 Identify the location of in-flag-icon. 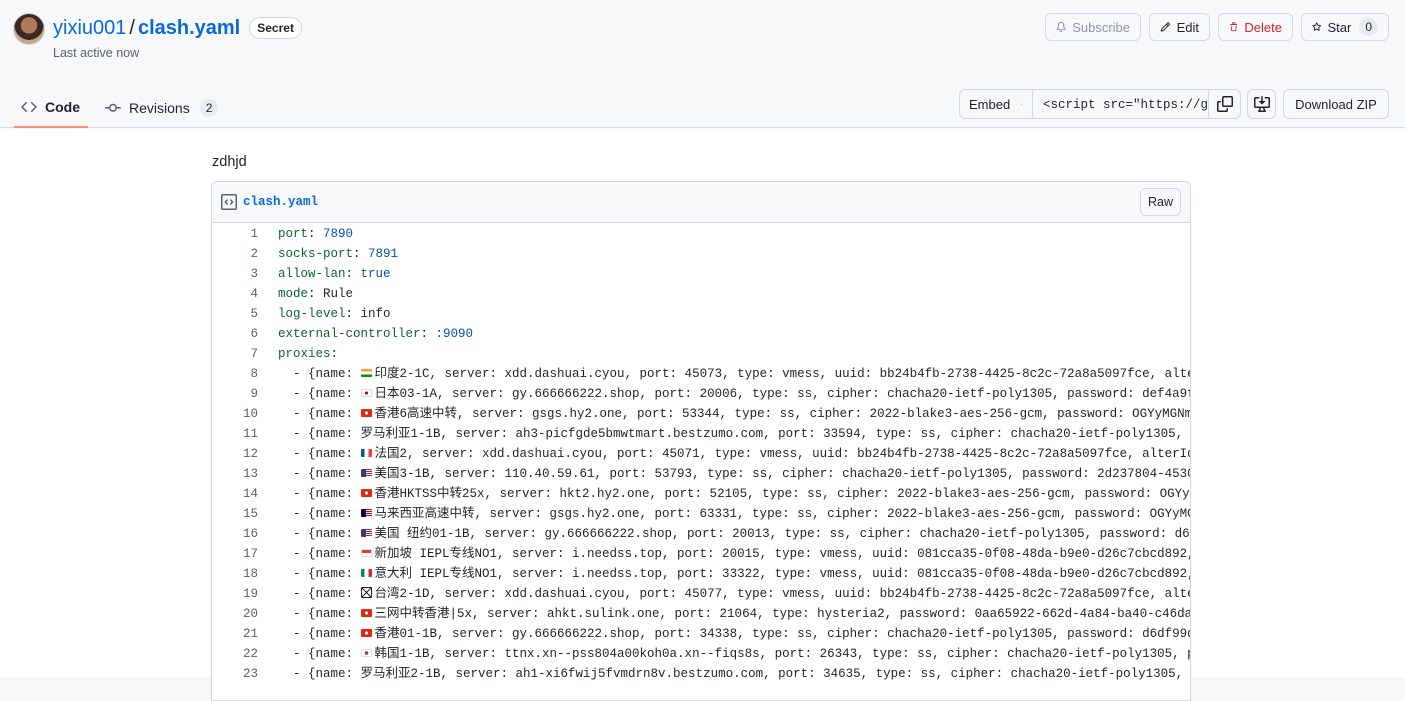
(366, 373).